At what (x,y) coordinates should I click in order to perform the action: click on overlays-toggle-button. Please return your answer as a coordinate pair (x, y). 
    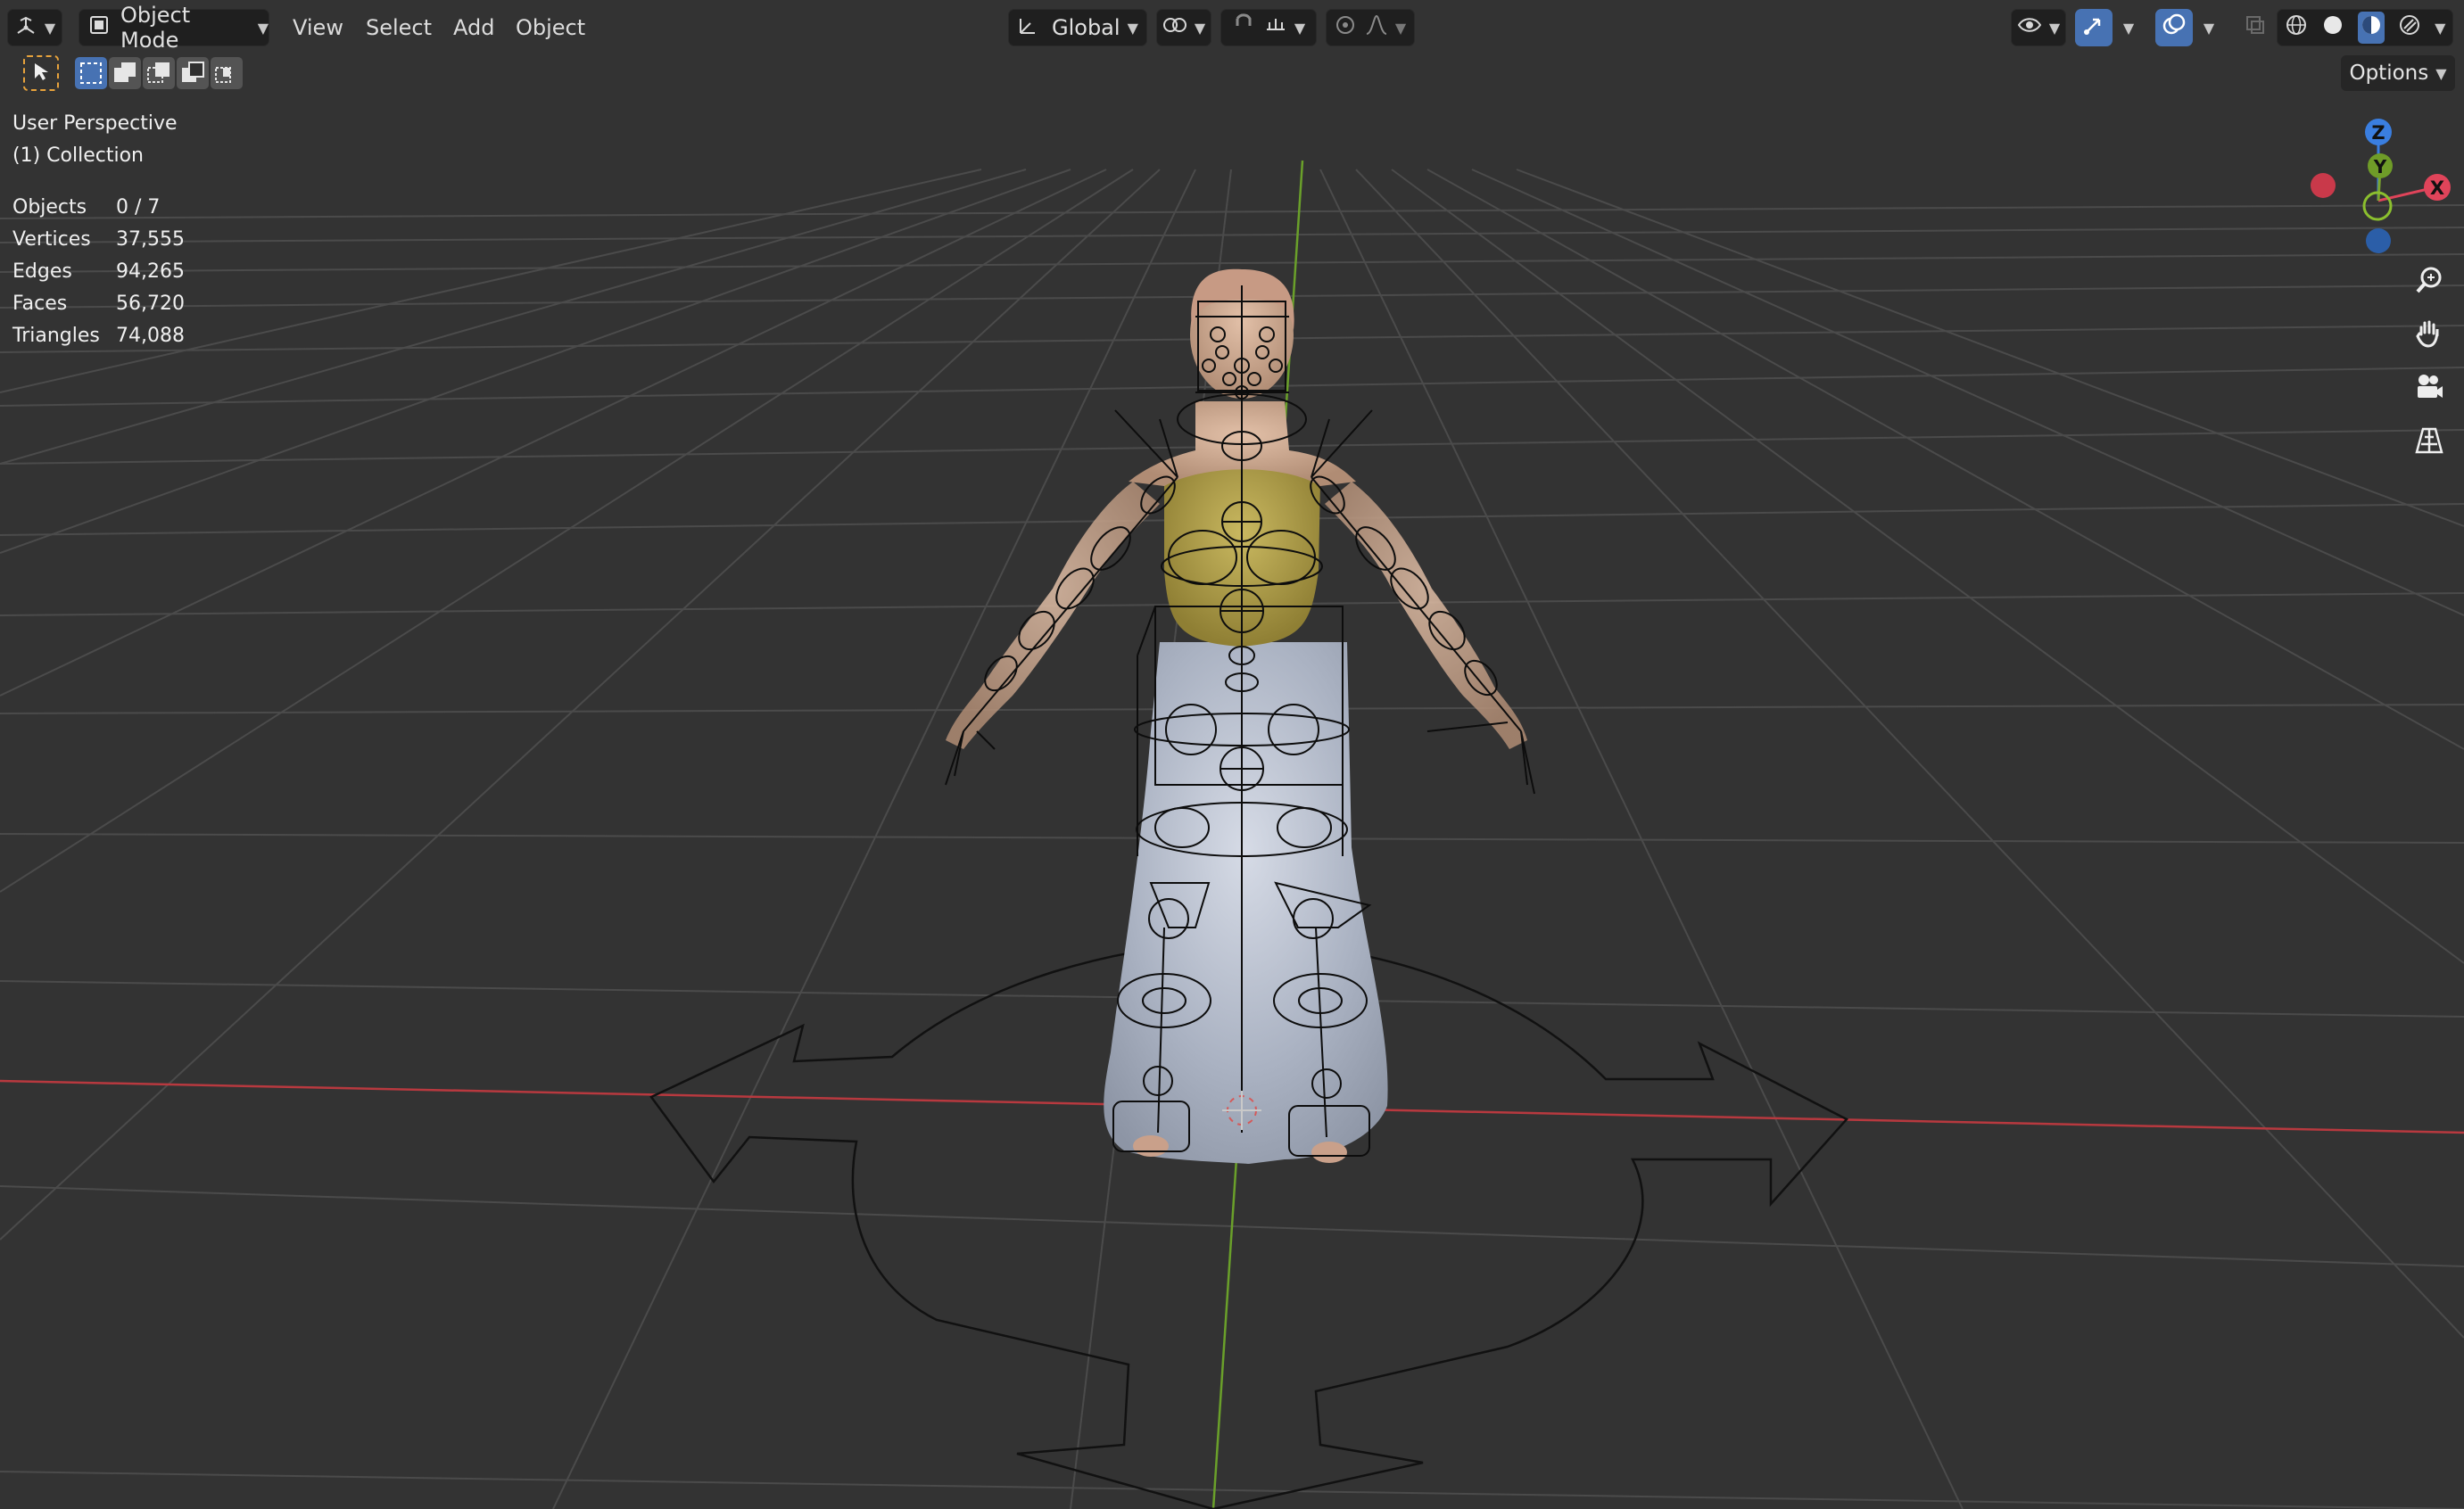
    Looking at the image, I should click on (2174, 27).